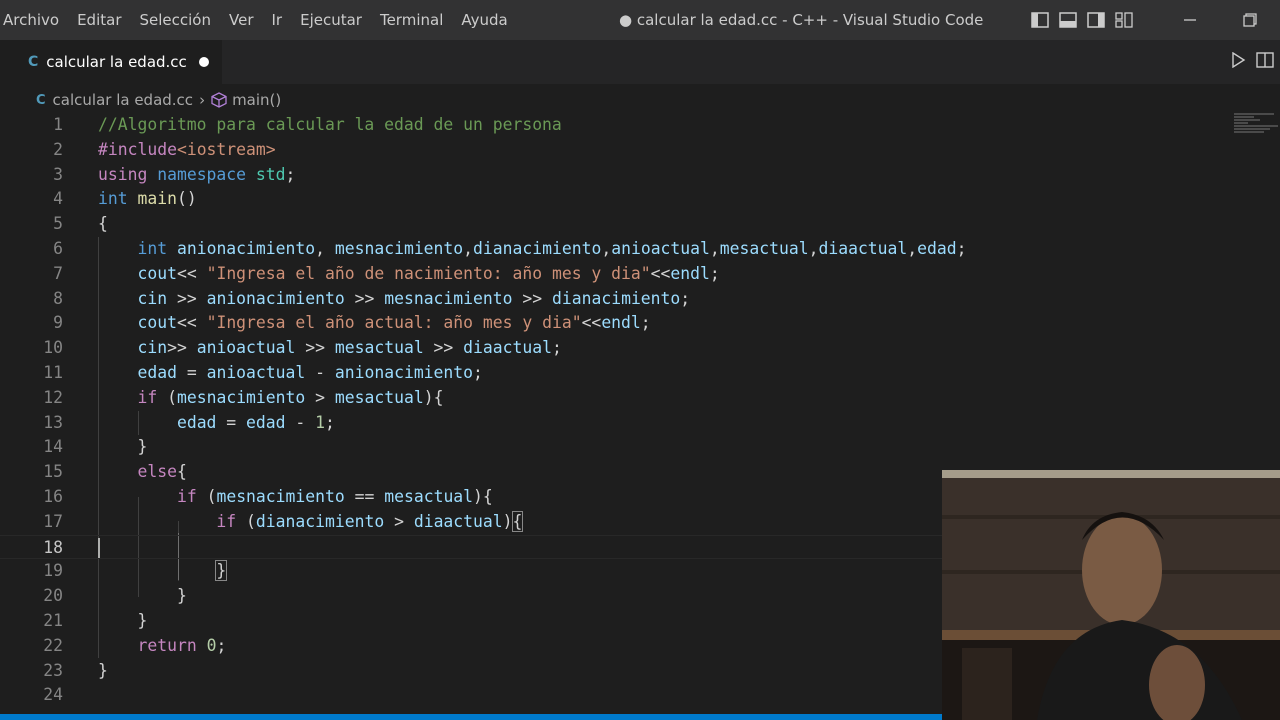 The image size is (1280, 720). I want to click on tab-calcular-la-edad: C calcular la edad.cc, so click(111, 62).